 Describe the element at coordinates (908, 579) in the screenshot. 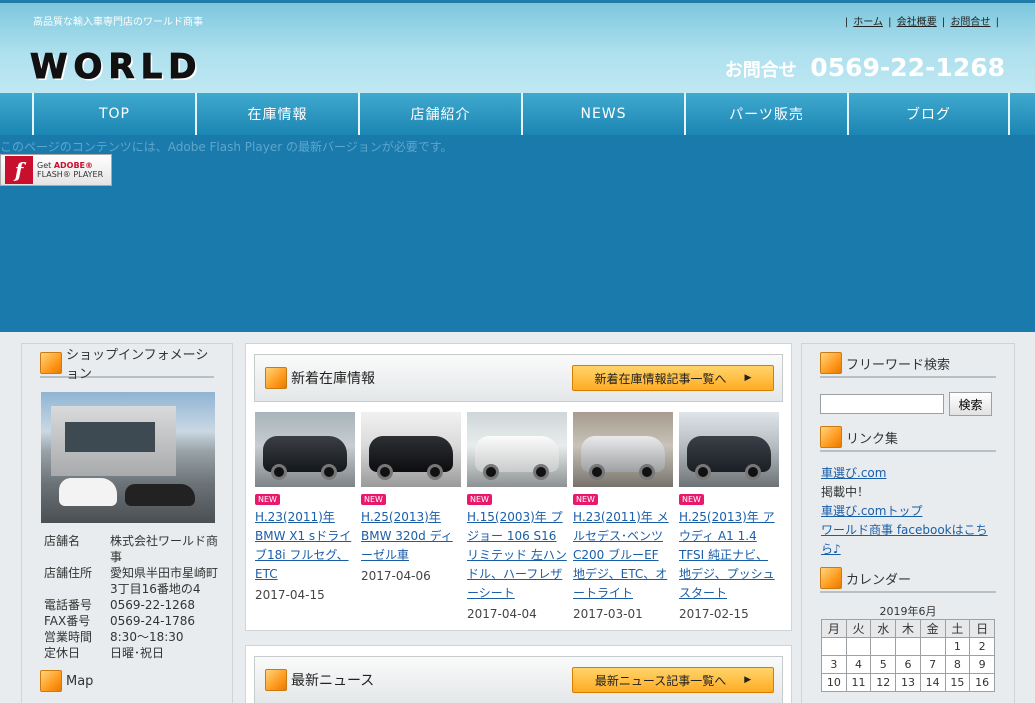

I see `calendar-heading: カレンダー` at that location.